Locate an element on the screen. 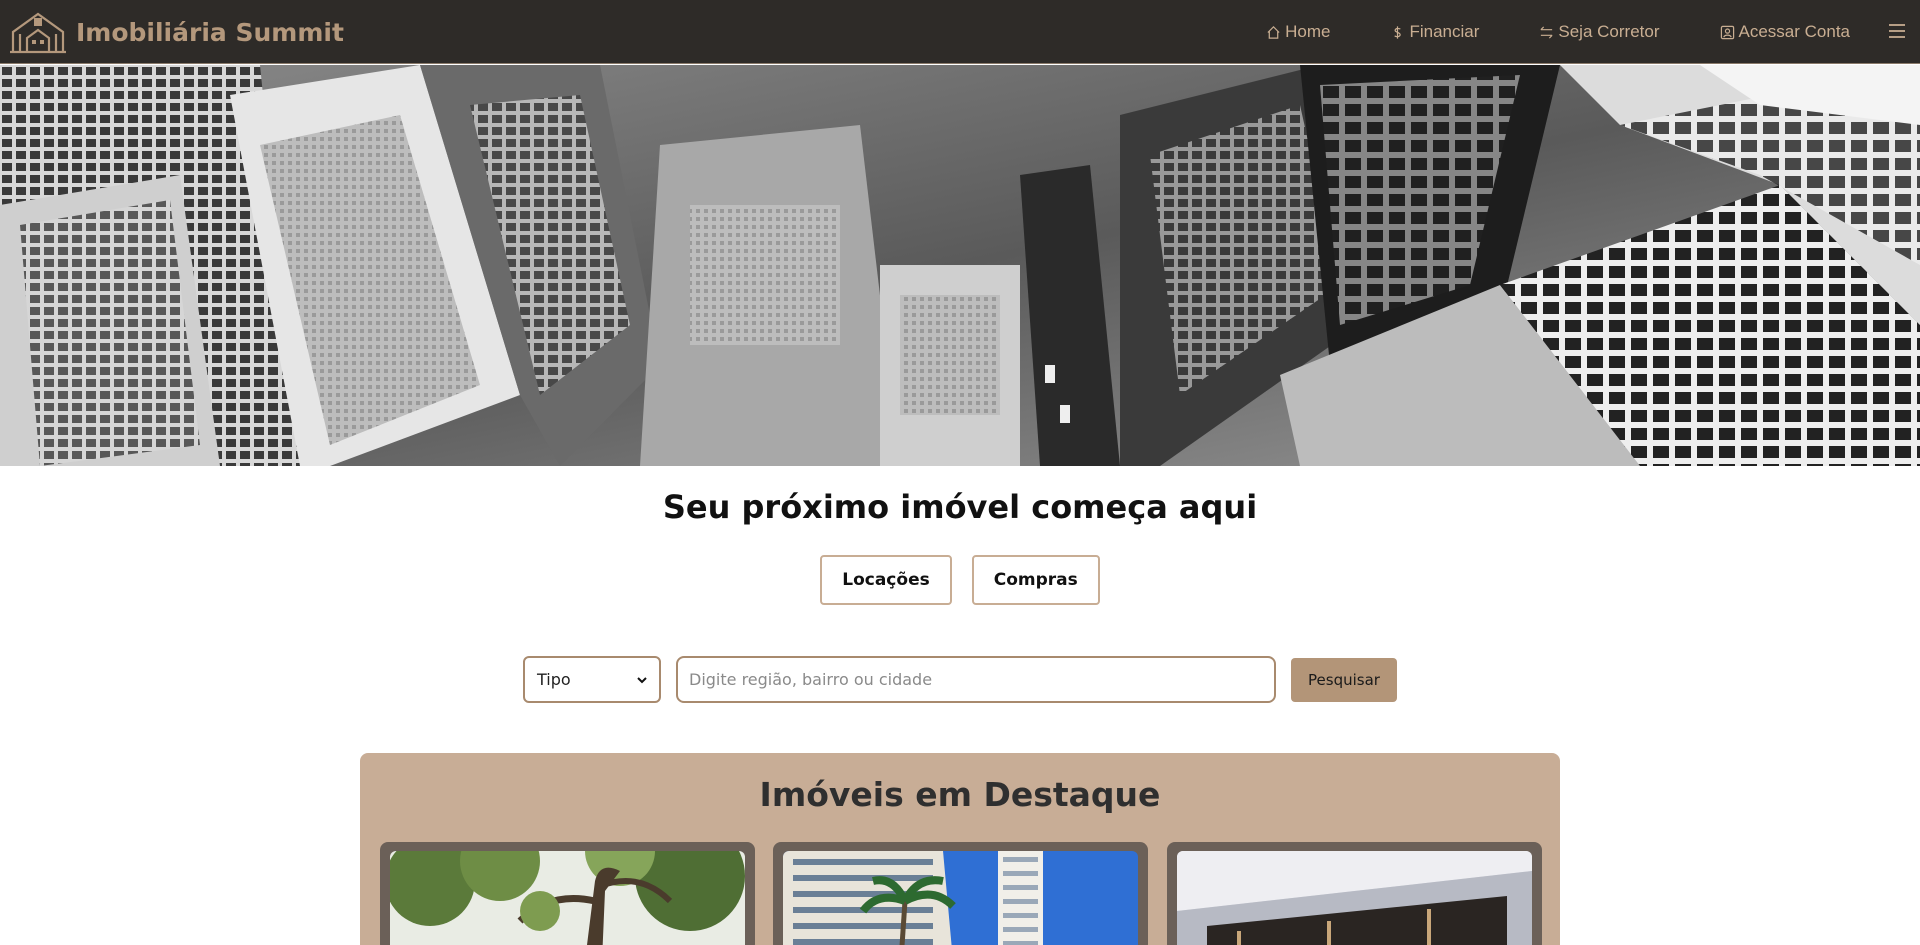 The width and height of the screenshot is (1920, 945). mode-toggle-group: Locações Compras is located at coordinates (960, 580).